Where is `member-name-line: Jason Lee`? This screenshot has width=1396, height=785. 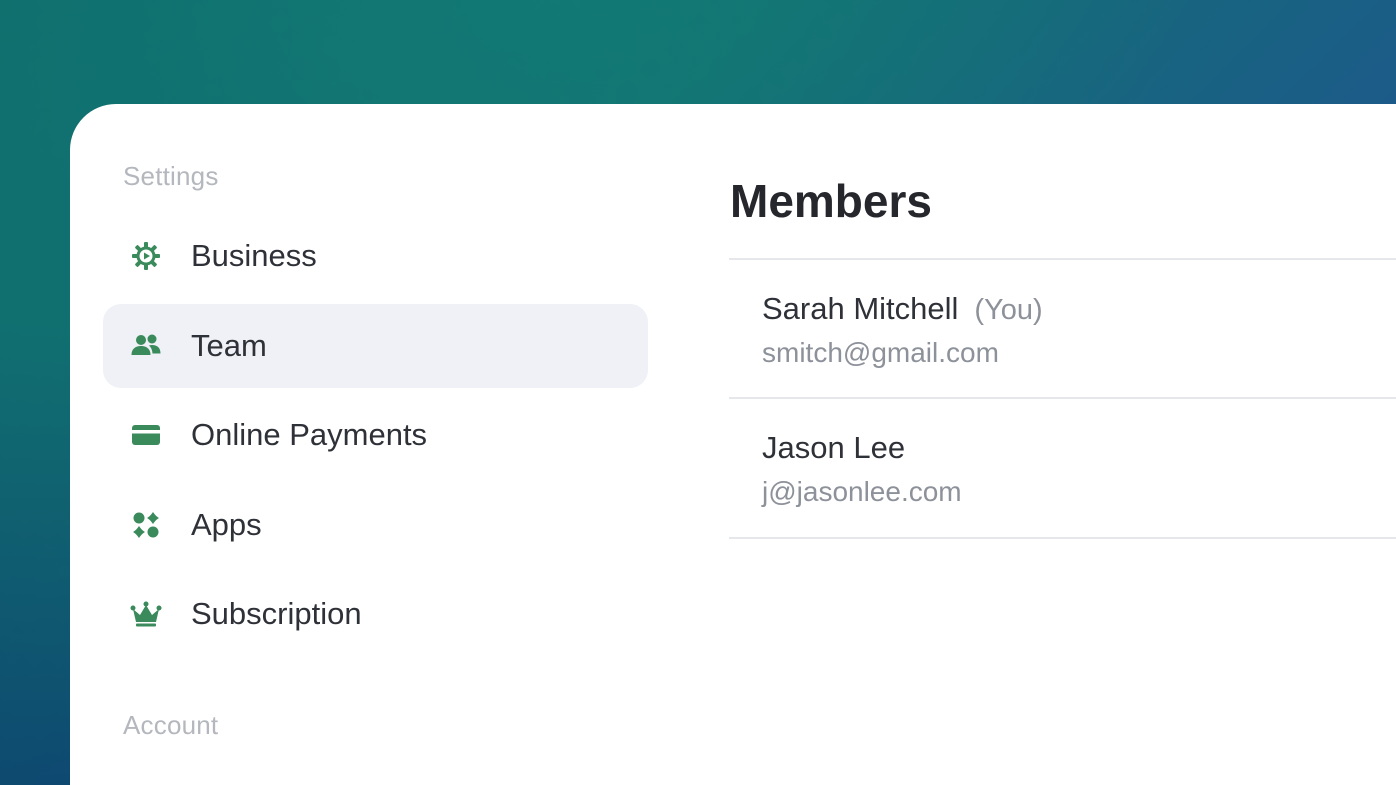
member-name-line: Jason Lee is located at coordinates (1072, 448).